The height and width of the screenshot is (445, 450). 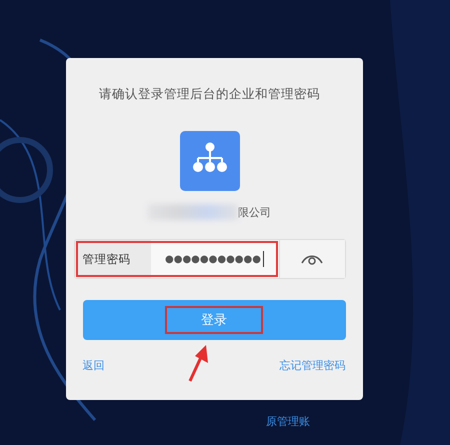 I want to click on org-chart-icon, so click(x=210, y=161).